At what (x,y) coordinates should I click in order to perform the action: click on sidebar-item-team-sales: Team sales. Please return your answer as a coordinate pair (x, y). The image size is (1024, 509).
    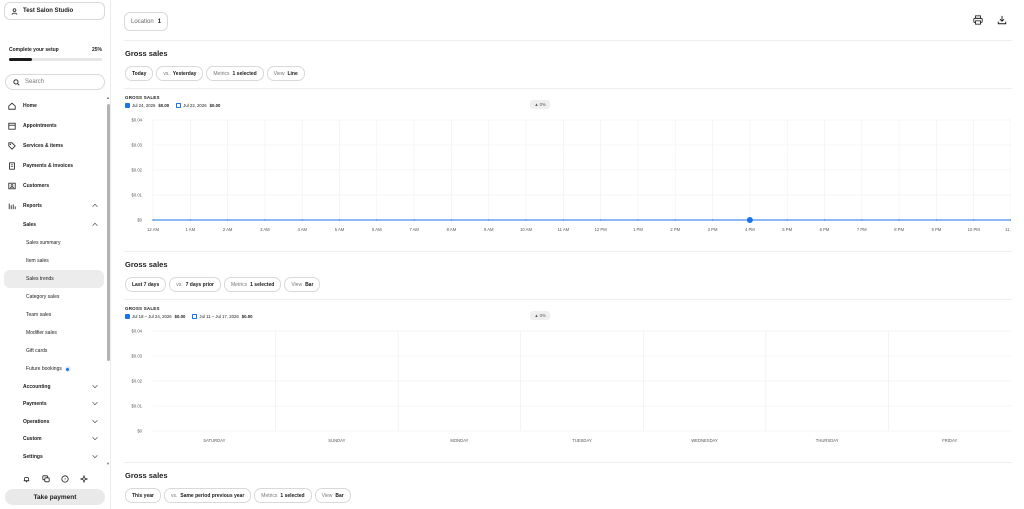
    Looking at the image, I should click on (52, 315).